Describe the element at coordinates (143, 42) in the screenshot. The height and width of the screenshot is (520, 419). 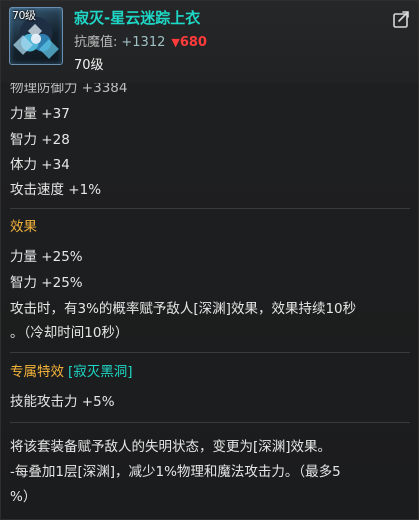
I see `resist-value: +1312` at that location.